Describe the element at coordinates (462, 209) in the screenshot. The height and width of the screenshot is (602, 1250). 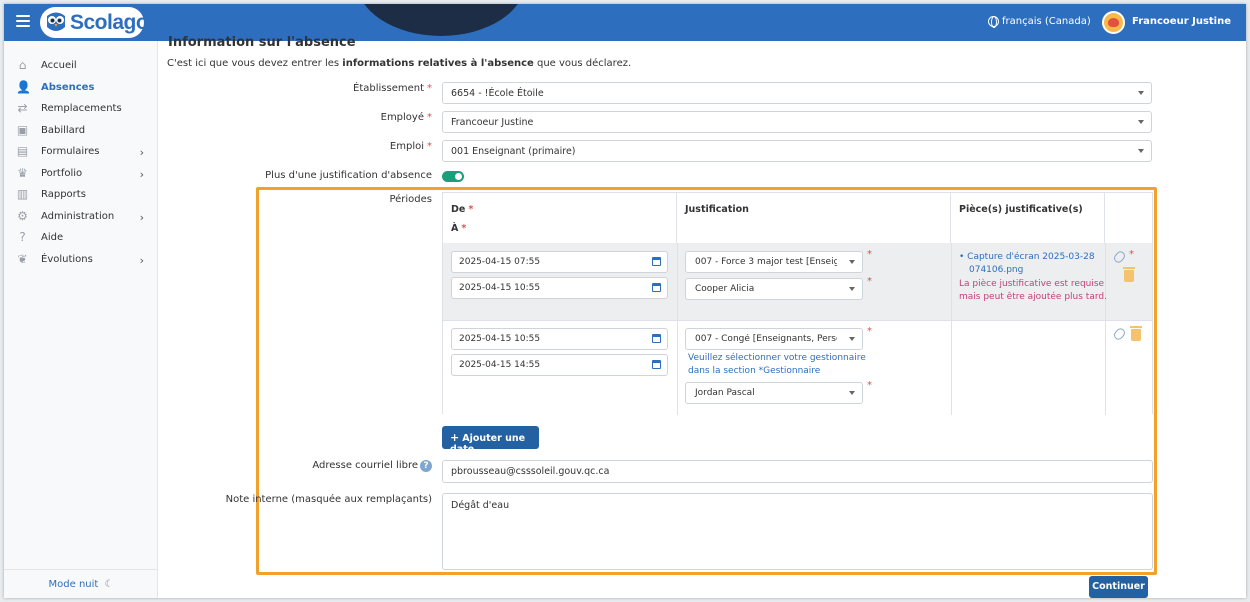
I see `de-header: De *` at that location.